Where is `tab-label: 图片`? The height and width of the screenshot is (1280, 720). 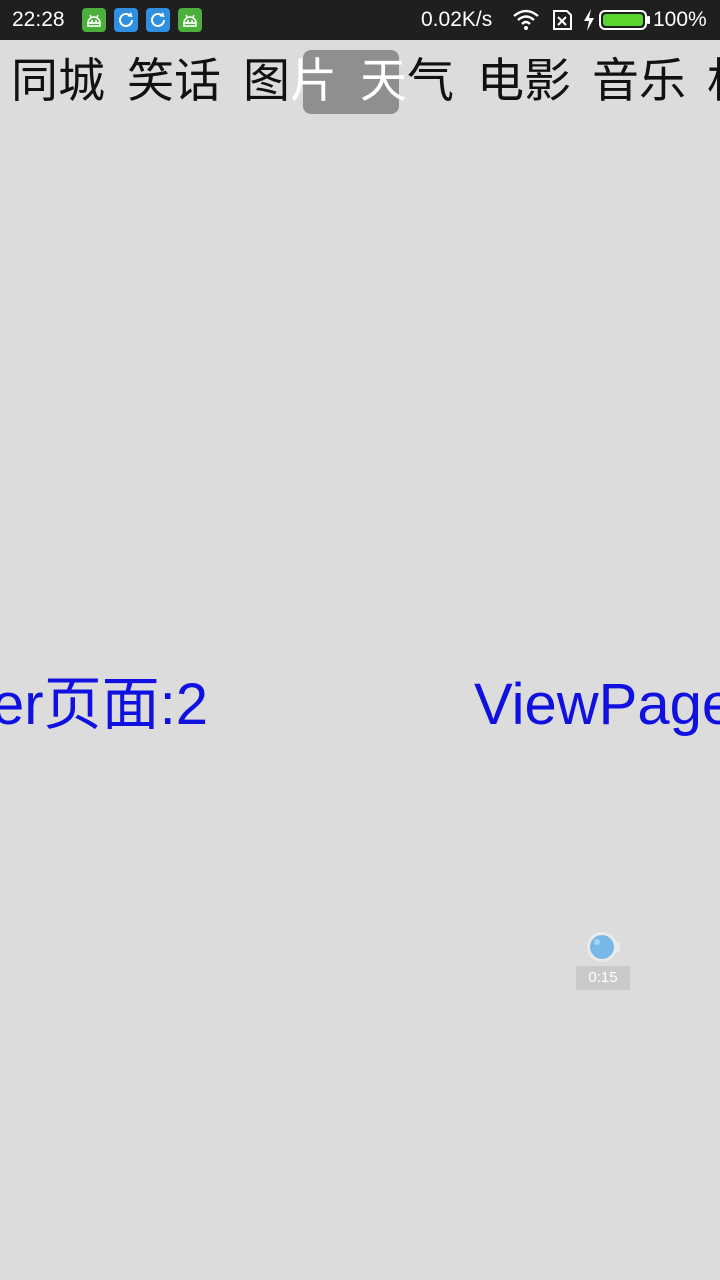 tab-label: 图片 is located at coordinates (290, 81).